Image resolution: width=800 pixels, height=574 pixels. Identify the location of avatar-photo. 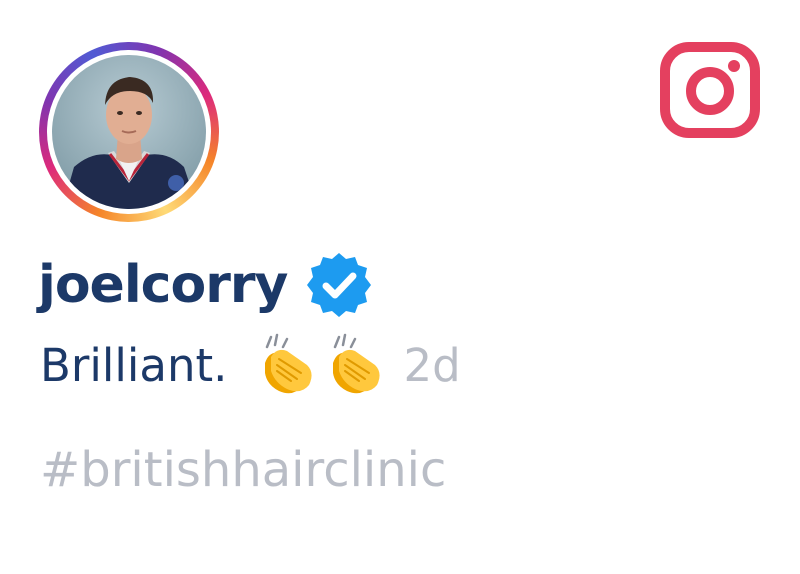
(129, 132).